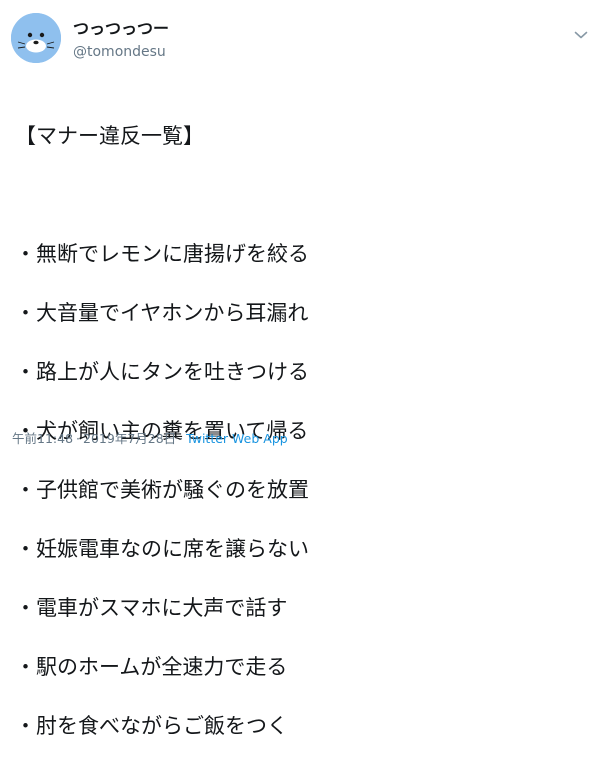  Describe the element at coordinates (162, 548) in the screenshot. I see `tweet-line: ・妊娠電車なのに席を譲らない` at that location.